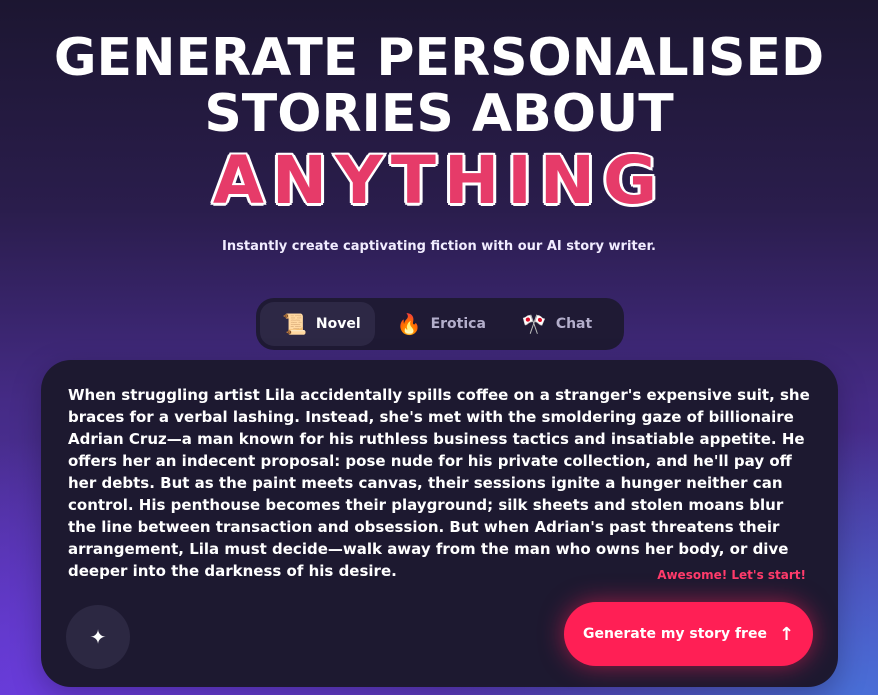  Describe the element at coordinates (338, 324) in the screenshot. I see `tab-novel-label: Novel` at that location.